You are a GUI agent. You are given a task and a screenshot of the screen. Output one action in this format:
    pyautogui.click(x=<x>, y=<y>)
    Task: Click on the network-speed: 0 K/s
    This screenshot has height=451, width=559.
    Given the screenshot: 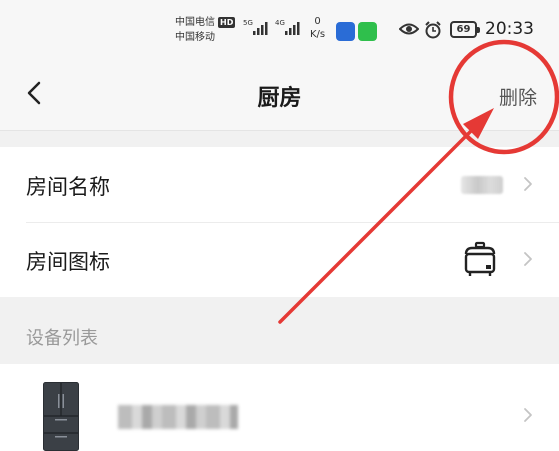 What is the action you would take?
    pyautogui.click(x=317, y=28)
    